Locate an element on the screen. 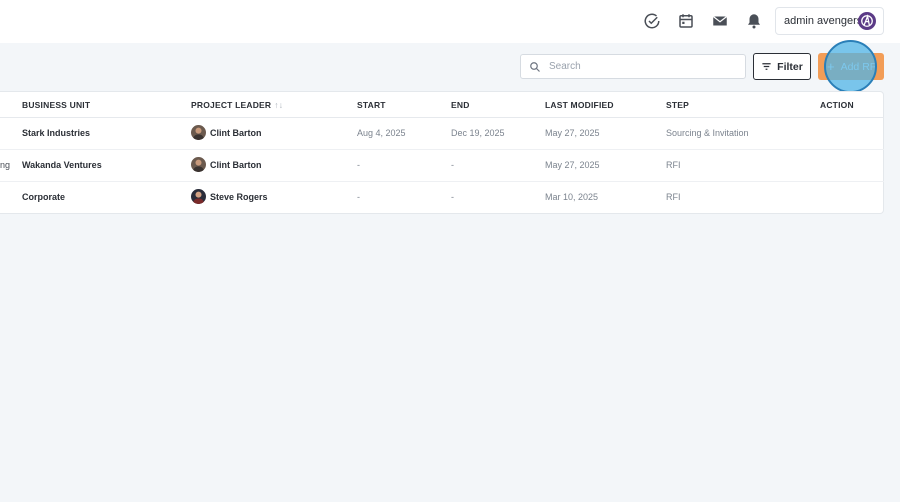  cell-business-unit: Corporate is located at coordinates (44, 197).